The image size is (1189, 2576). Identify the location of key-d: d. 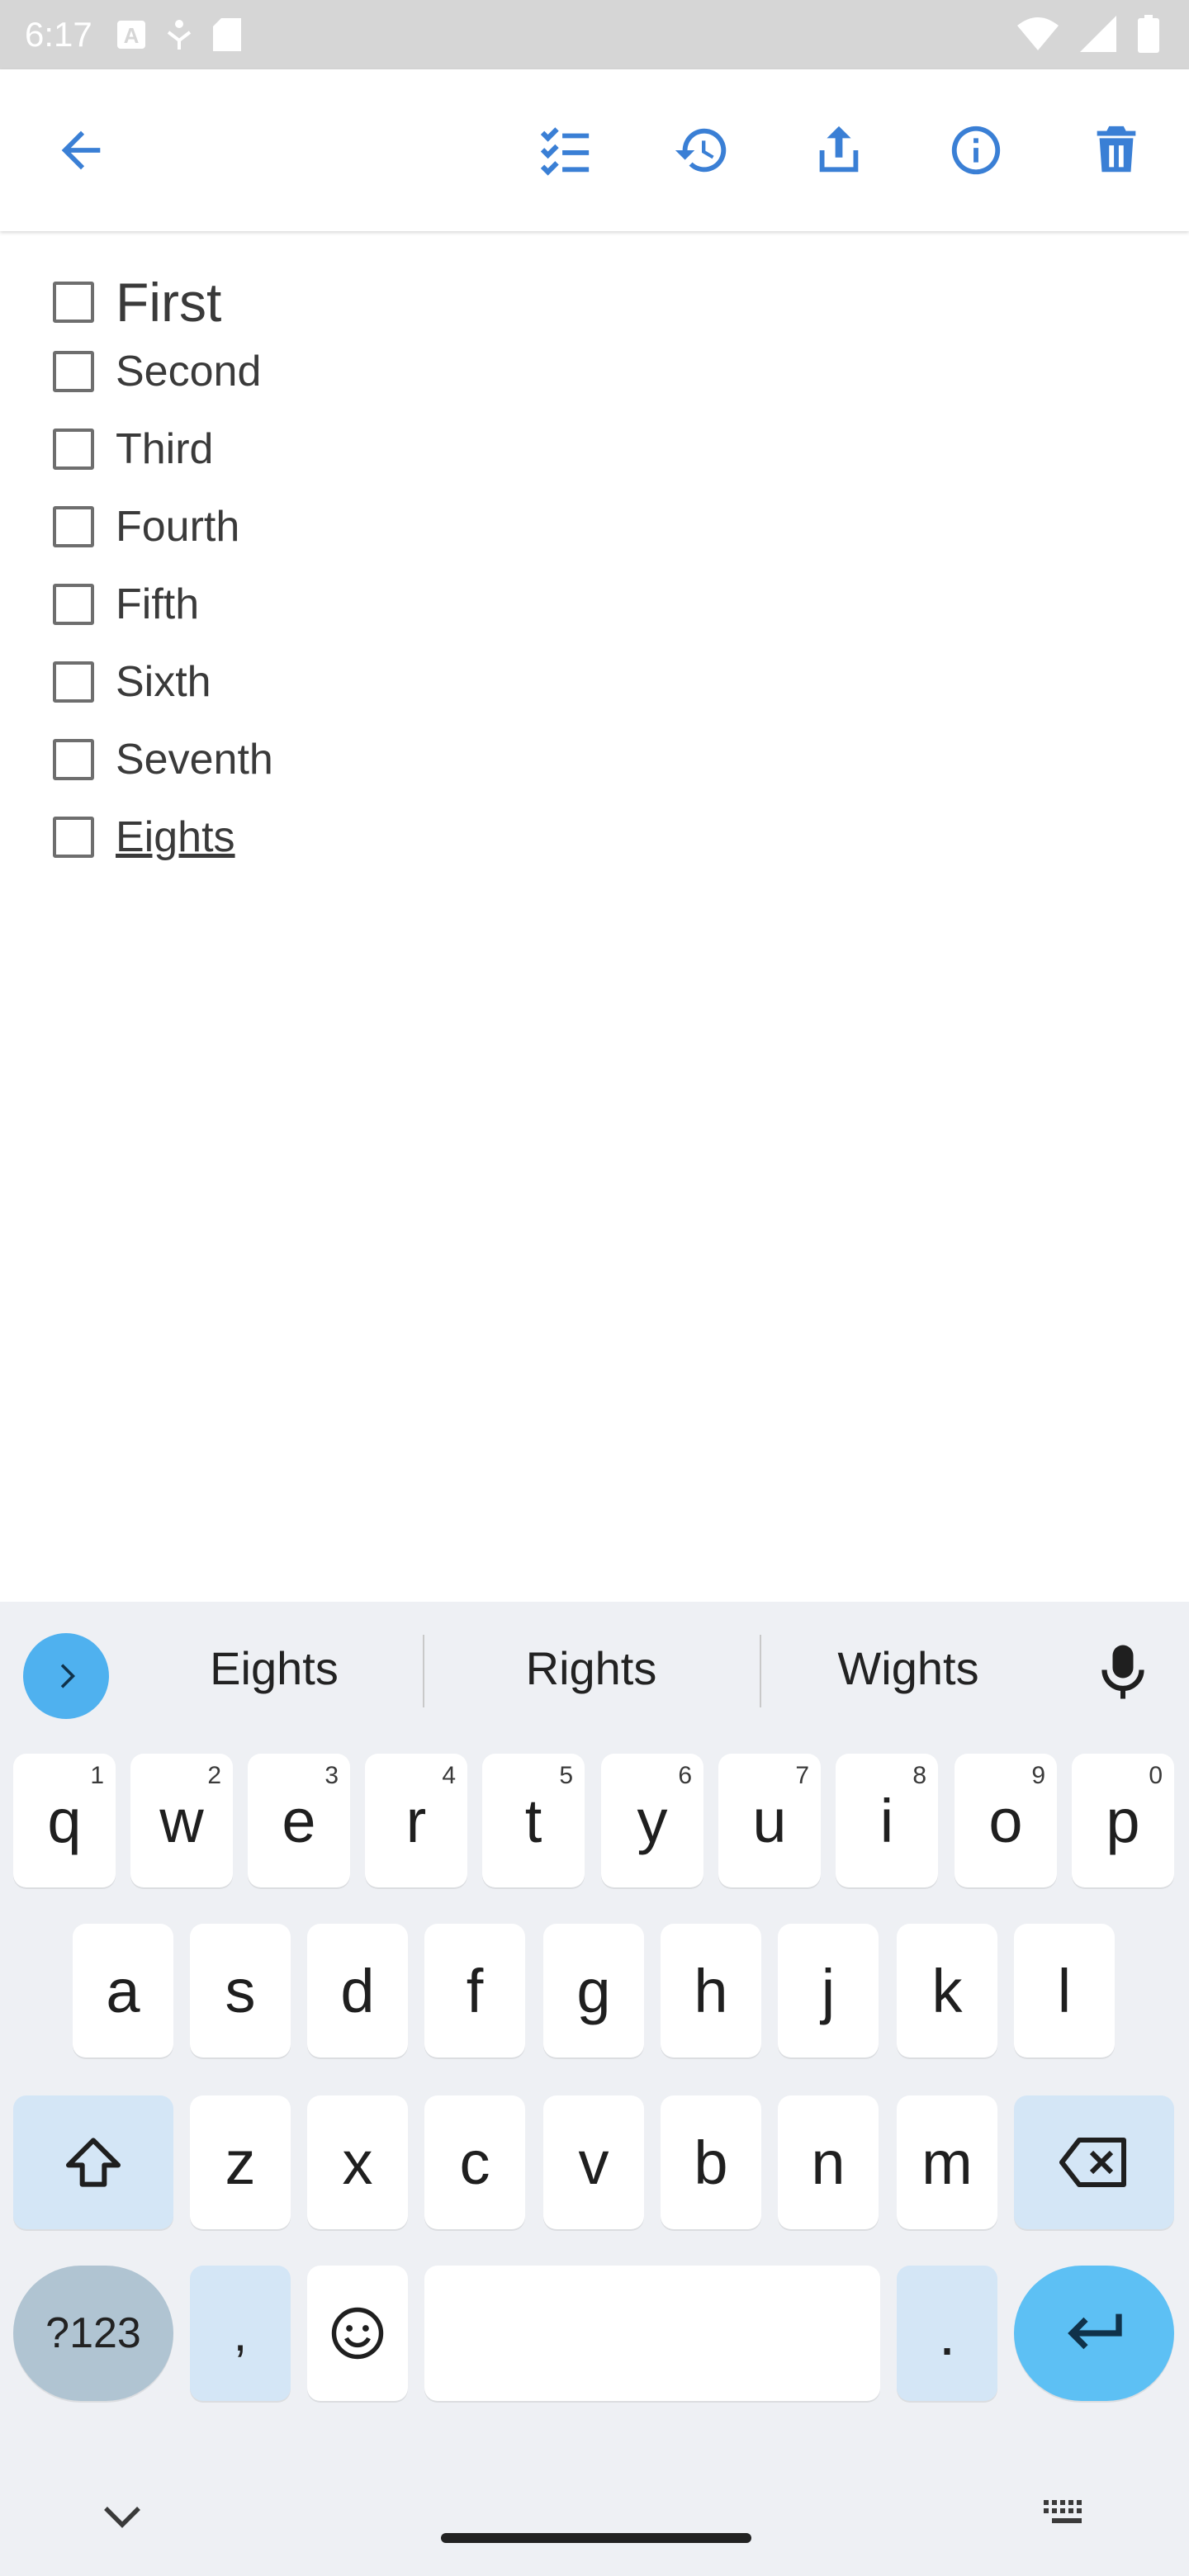
(357, 1990).